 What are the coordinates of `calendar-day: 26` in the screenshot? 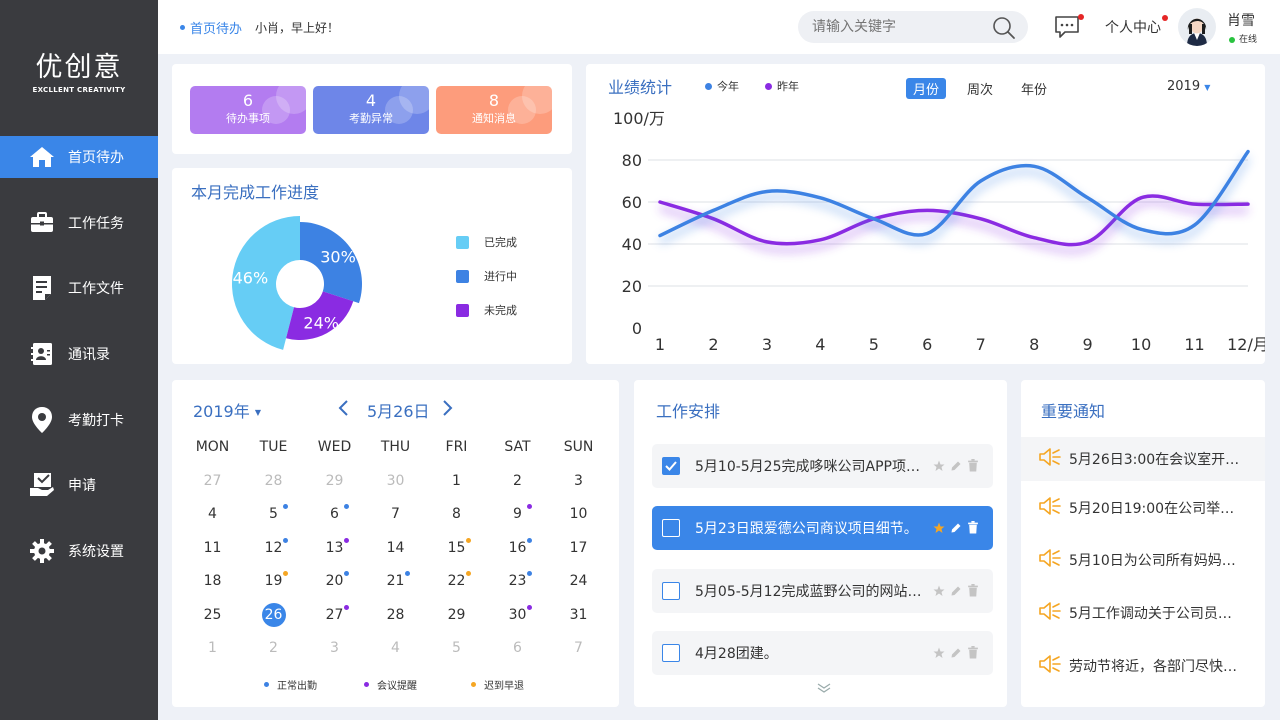 It's located at (273, 619).